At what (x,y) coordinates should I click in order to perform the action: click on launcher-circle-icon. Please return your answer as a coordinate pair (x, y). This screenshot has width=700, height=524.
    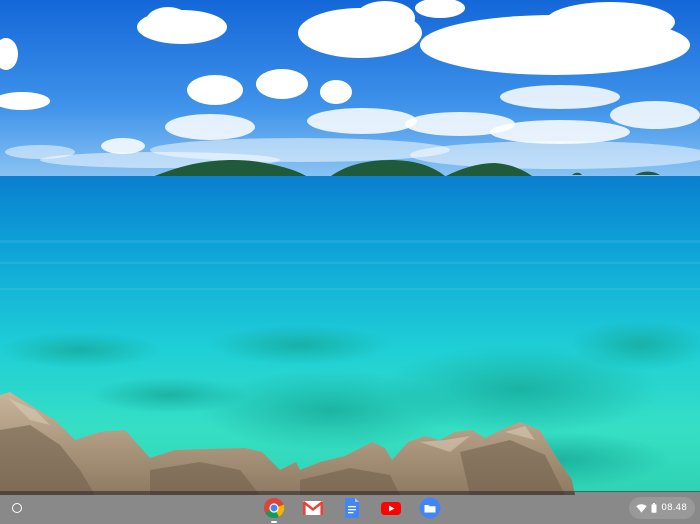
    Looking at the image, I should click on (17, 508).